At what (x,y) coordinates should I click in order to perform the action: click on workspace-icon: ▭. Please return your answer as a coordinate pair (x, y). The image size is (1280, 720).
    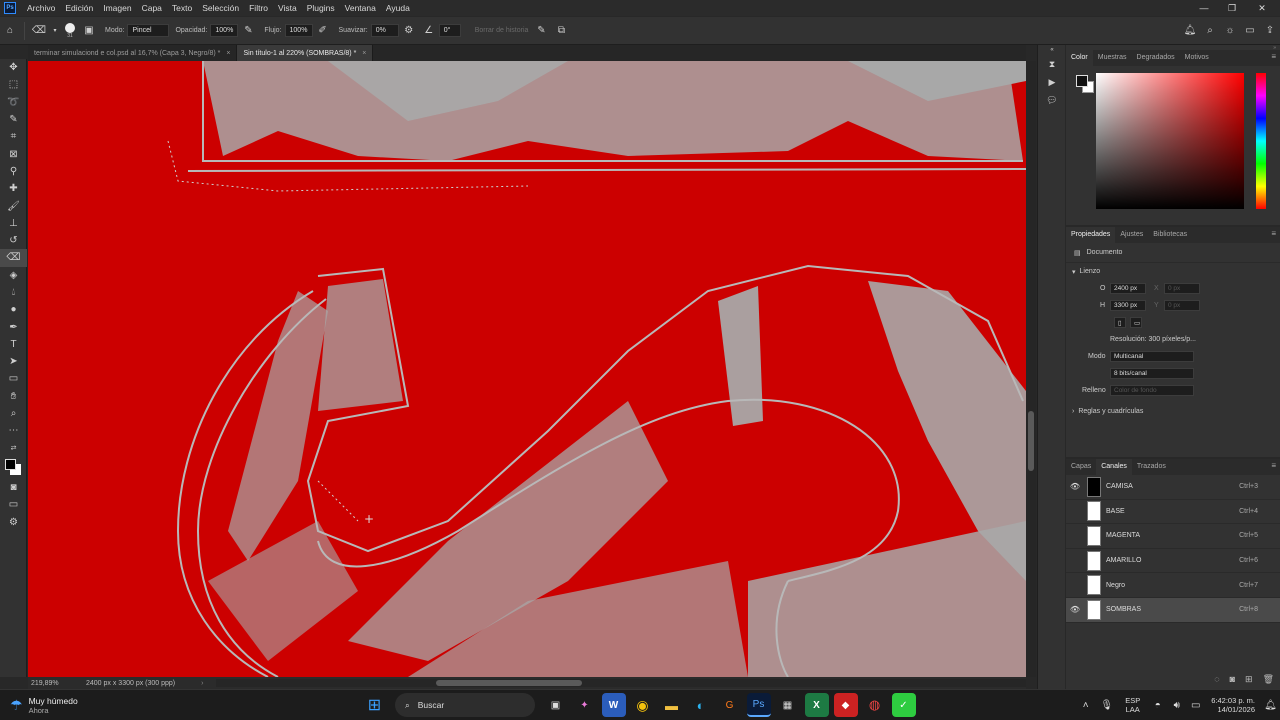
    Looking at the image, I should click on (1250, 31).